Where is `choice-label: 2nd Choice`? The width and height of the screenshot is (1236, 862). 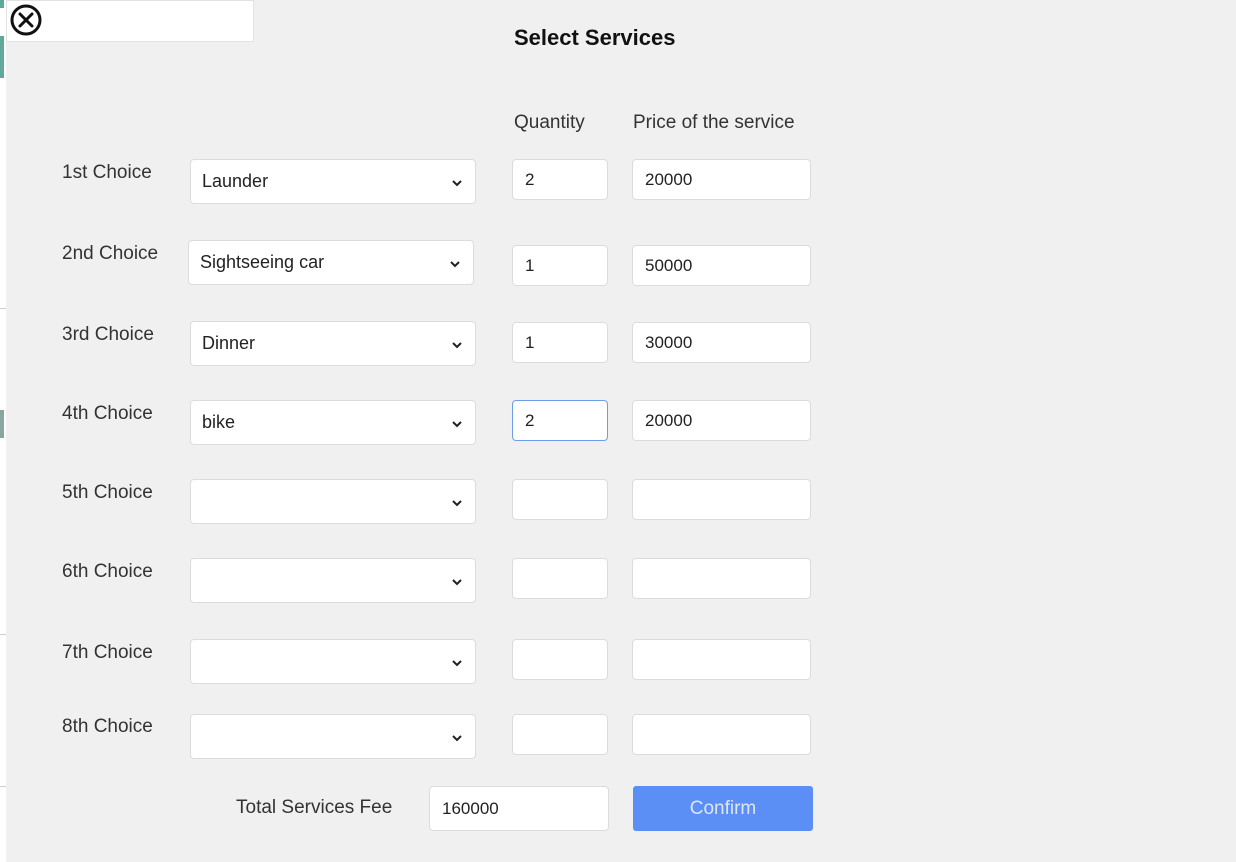
choice-label: 2nd Choice is located at coordinates (110, 253).